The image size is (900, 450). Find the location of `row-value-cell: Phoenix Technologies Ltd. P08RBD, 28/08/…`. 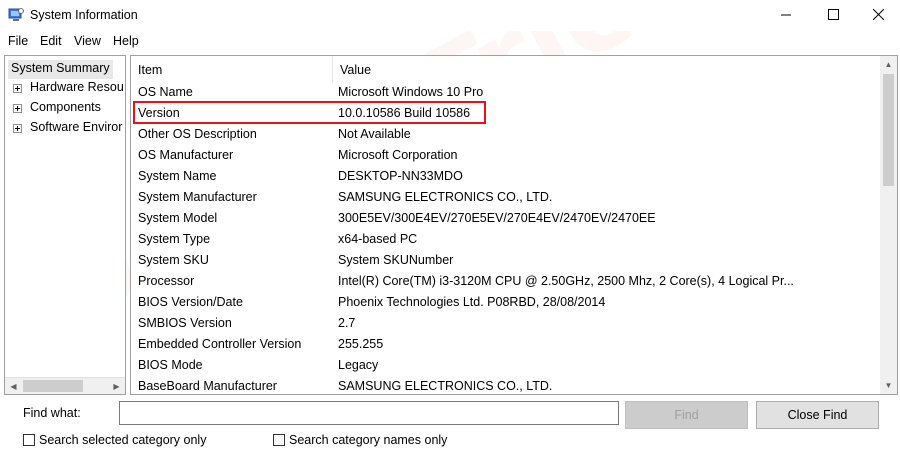

row-value-cell: Phoenix Technologies Ltd. P08RBD, 28/08/… is located at coordinates (472, 302).